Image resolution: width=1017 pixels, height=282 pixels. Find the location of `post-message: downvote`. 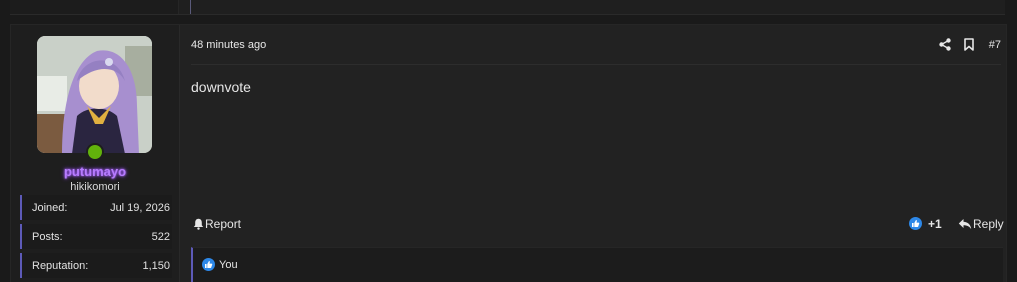

post-message: downvote is located at coordinates (221, 87).